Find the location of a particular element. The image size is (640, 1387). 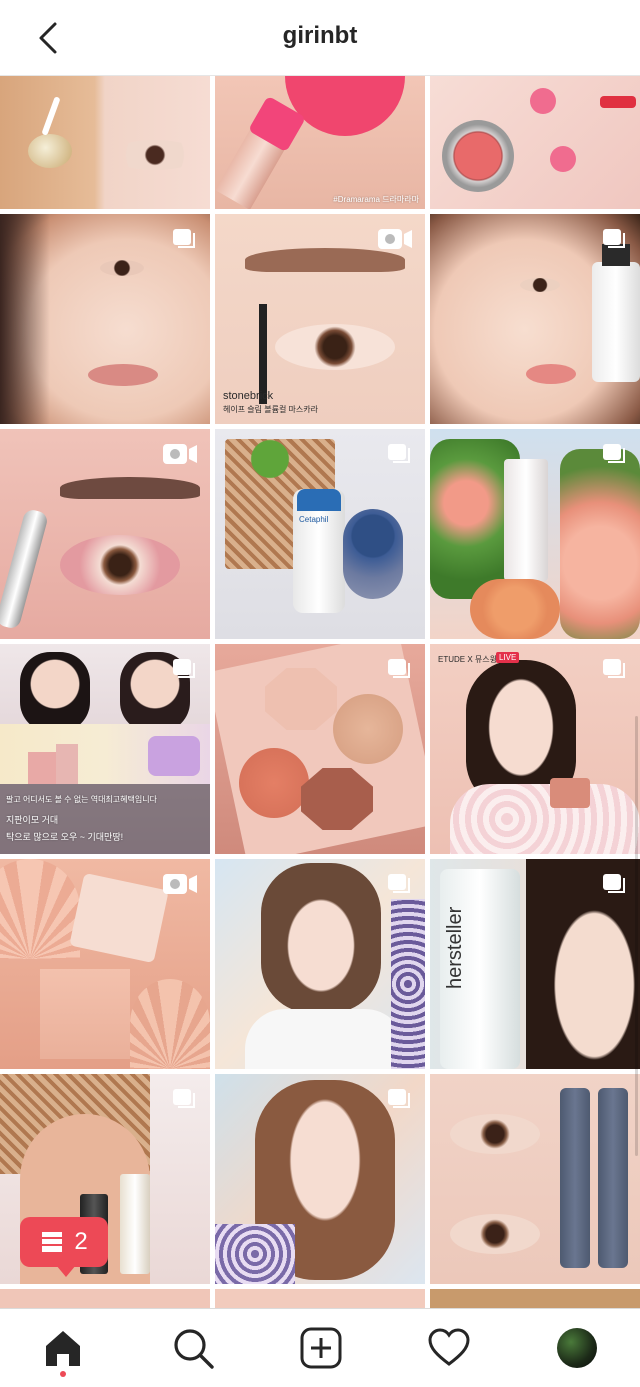

bottom-navigation is located at coordinates (320, 1347).